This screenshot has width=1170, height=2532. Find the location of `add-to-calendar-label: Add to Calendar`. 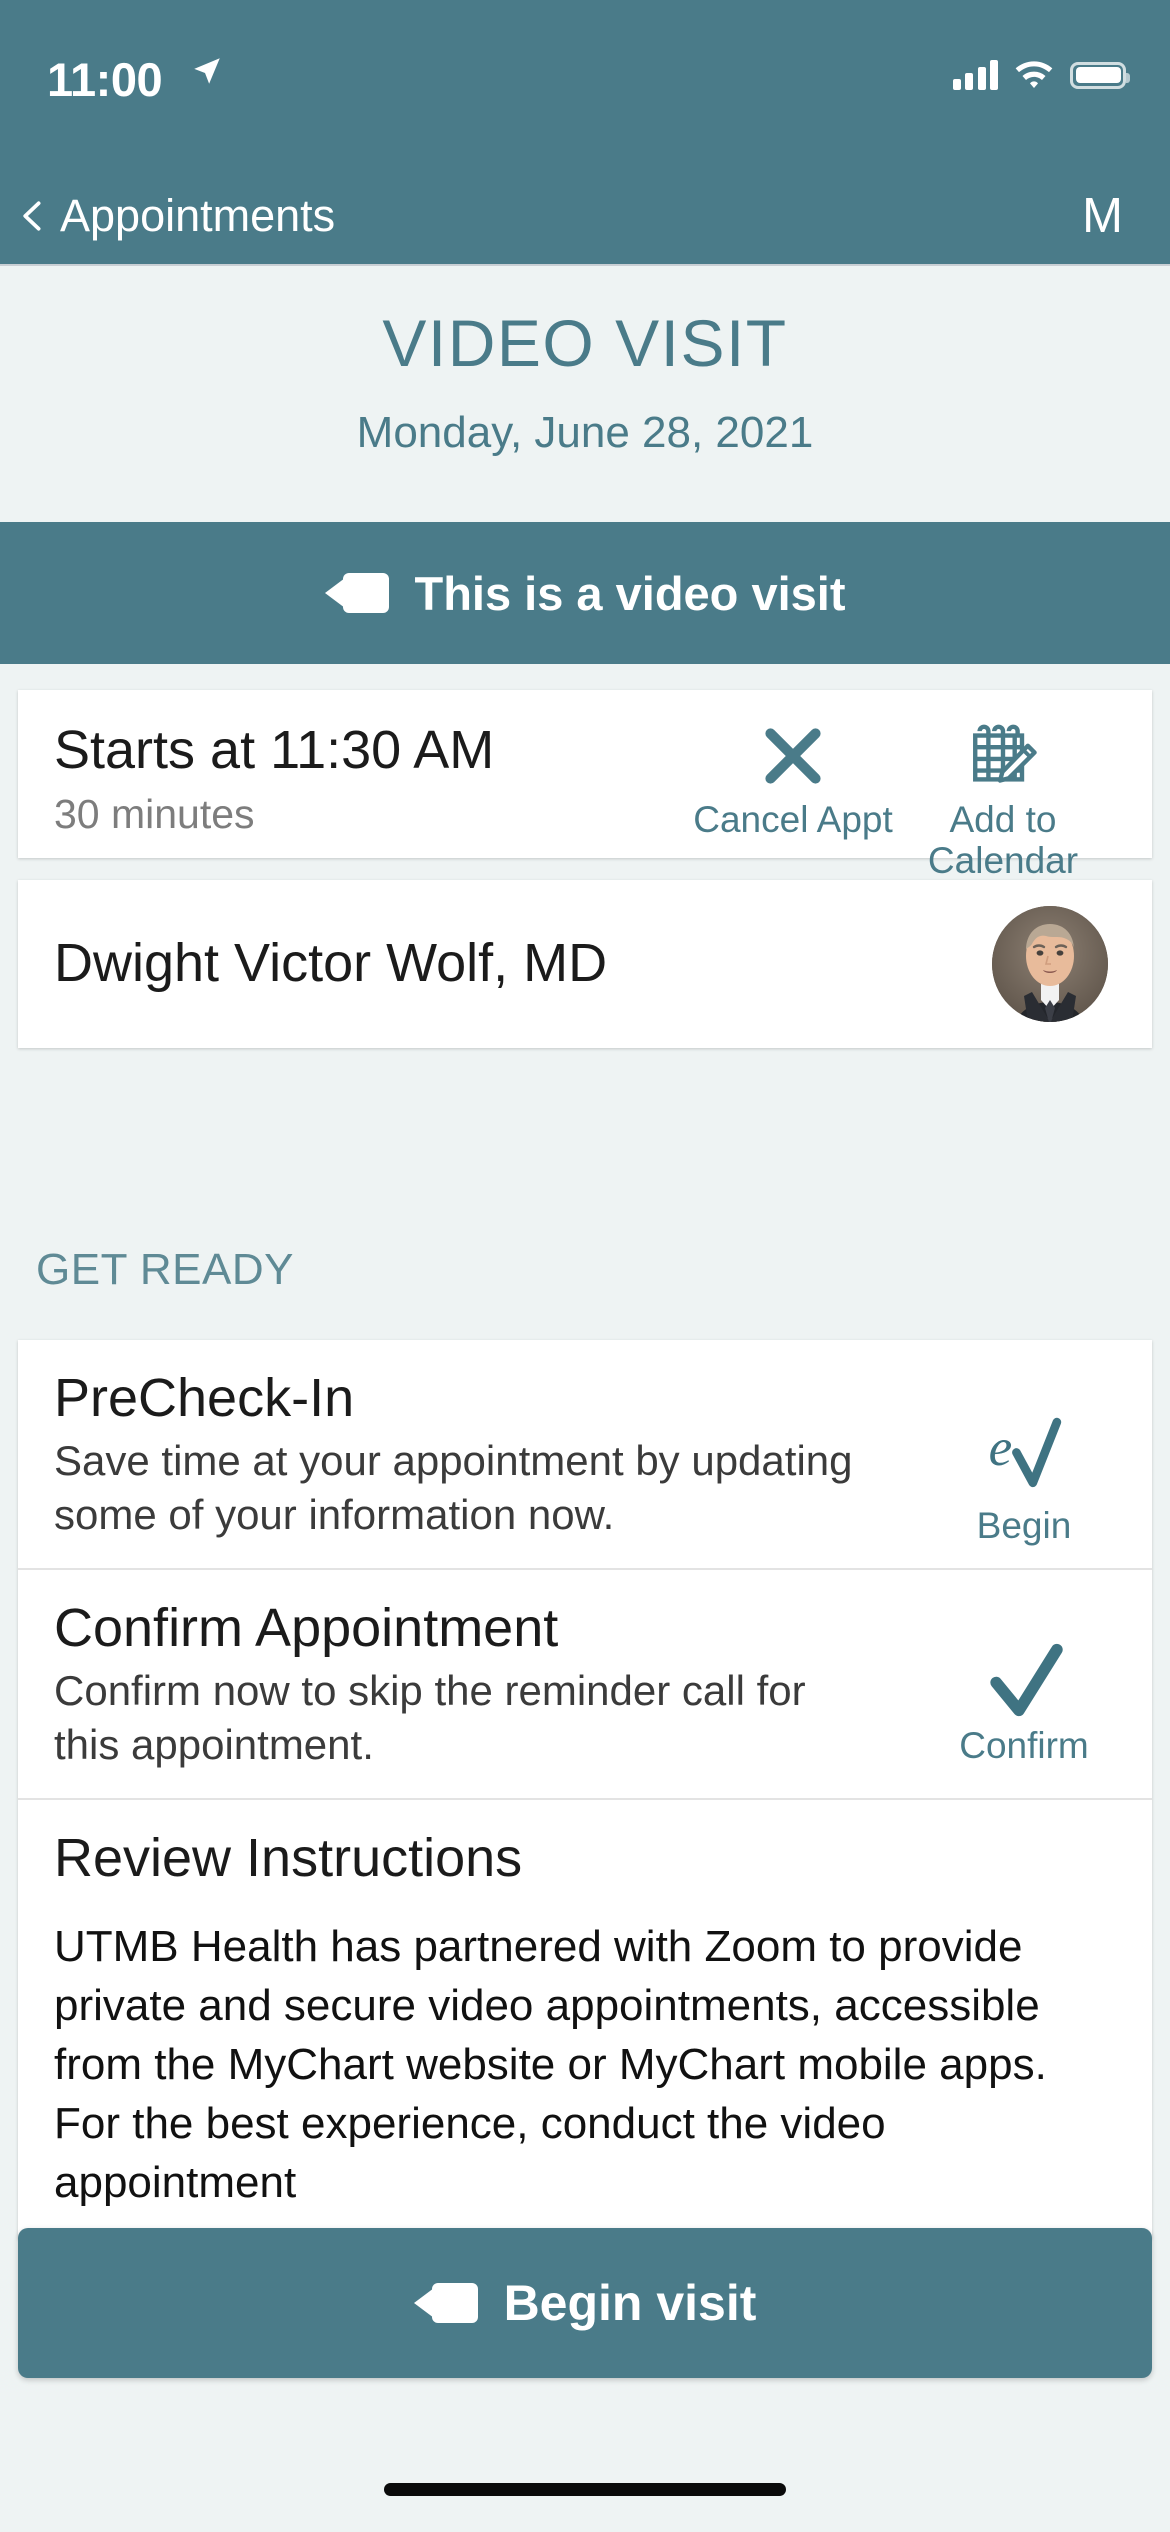

add-to-calendar-label: Add to Calendar is located at coordinates (1003, 840).